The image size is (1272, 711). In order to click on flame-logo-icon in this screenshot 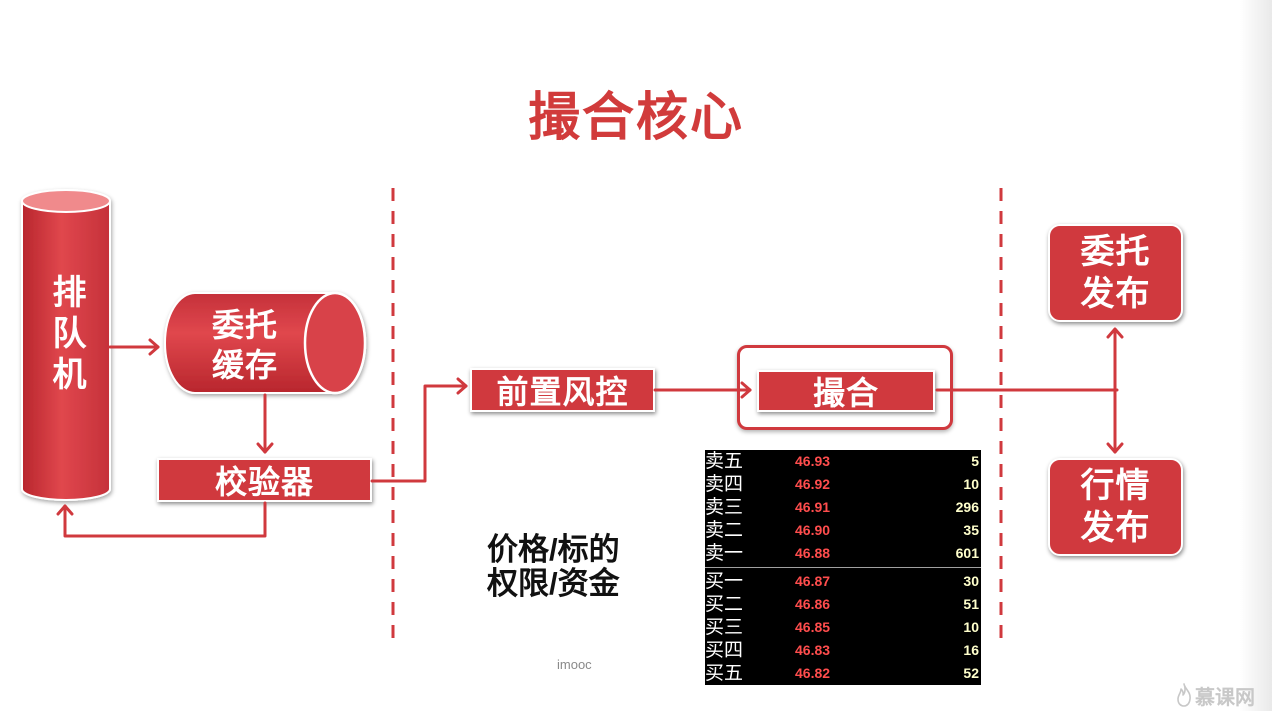, I will do `click(1184, 695)`.